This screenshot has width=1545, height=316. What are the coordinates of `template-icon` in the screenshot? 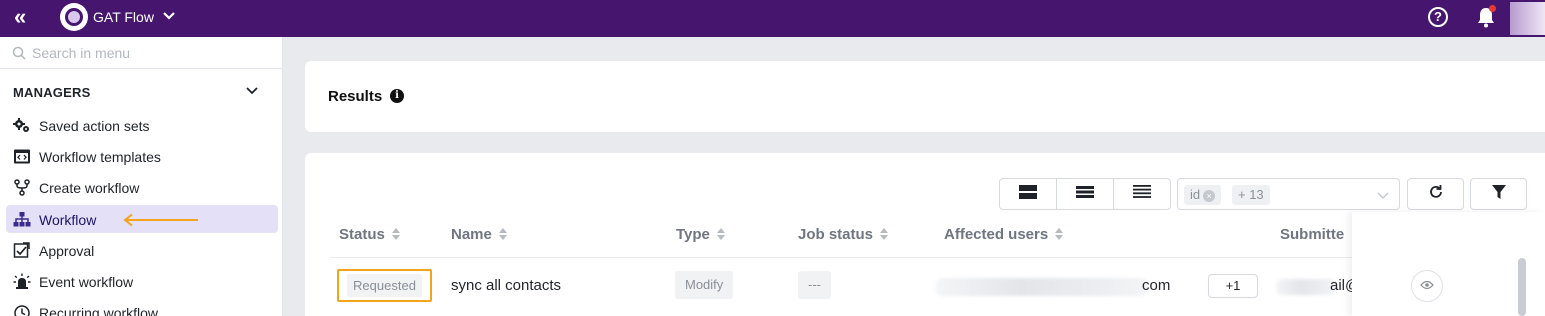 It's located at (22, 156).